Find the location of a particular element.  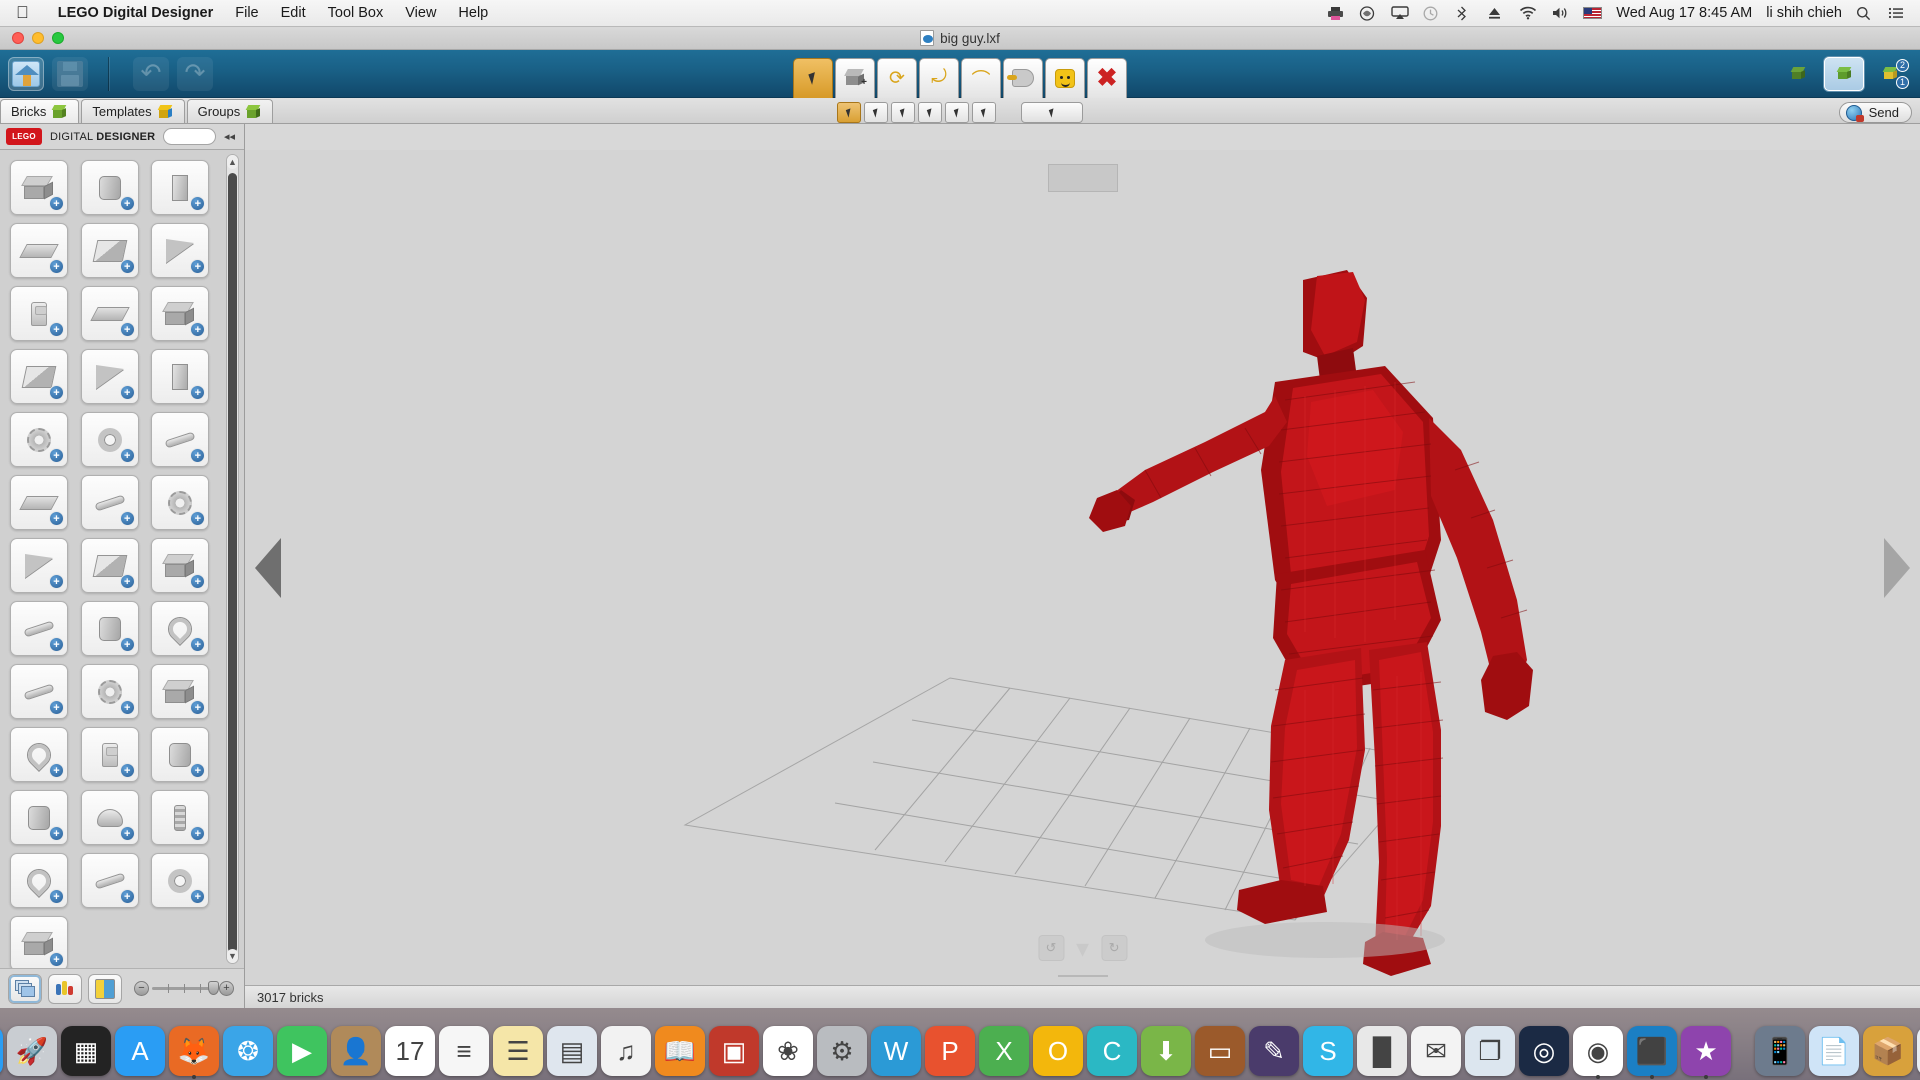

dock-mail: ✉ is located at coordinates (1436, 1049).